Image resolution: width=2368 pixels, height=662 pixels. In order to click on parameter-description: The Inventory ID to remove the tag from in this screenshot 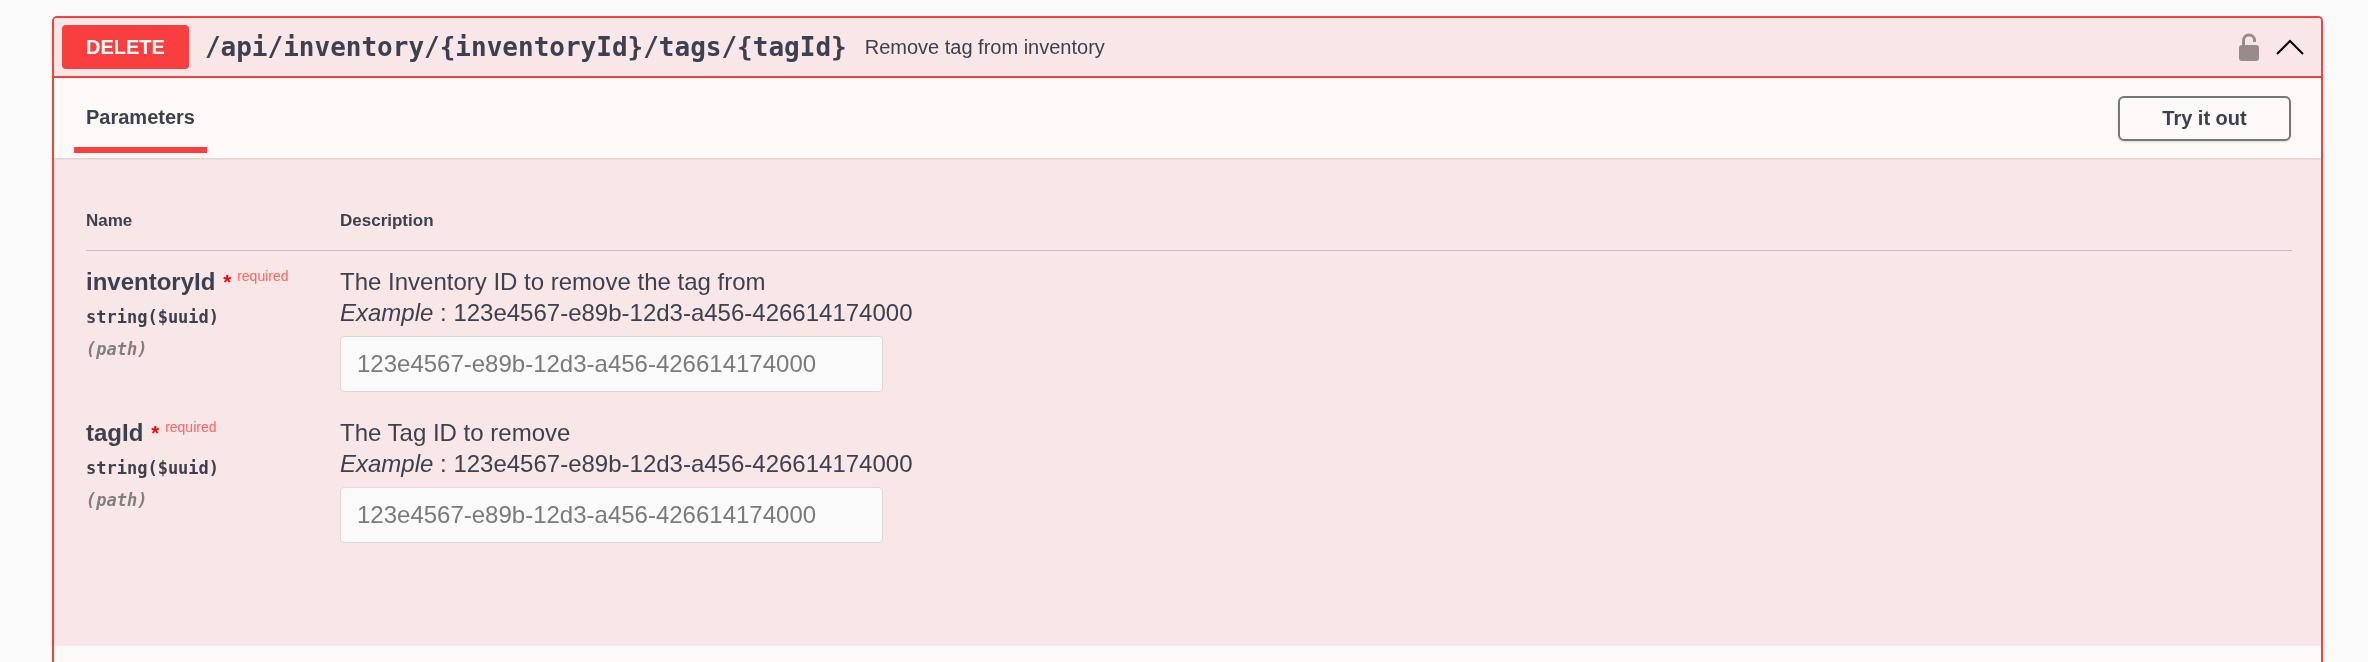, I will do `click(553, 282)`.